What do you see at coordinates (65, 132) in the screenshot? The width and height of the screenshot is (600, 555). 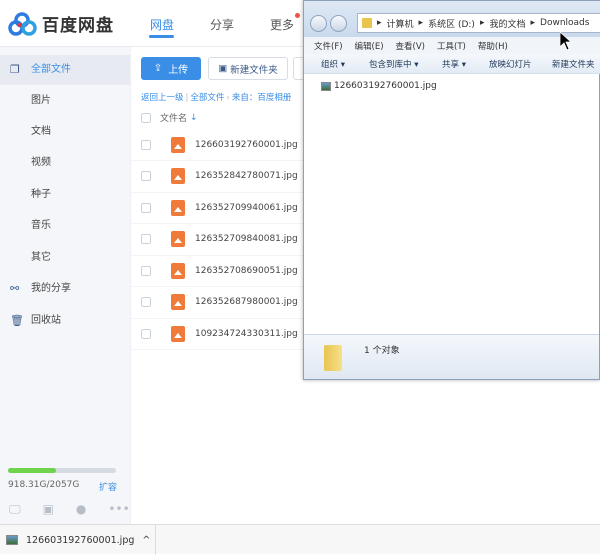 I see `sidebar-item-documents: 文档` at bounding box center [65, 132].